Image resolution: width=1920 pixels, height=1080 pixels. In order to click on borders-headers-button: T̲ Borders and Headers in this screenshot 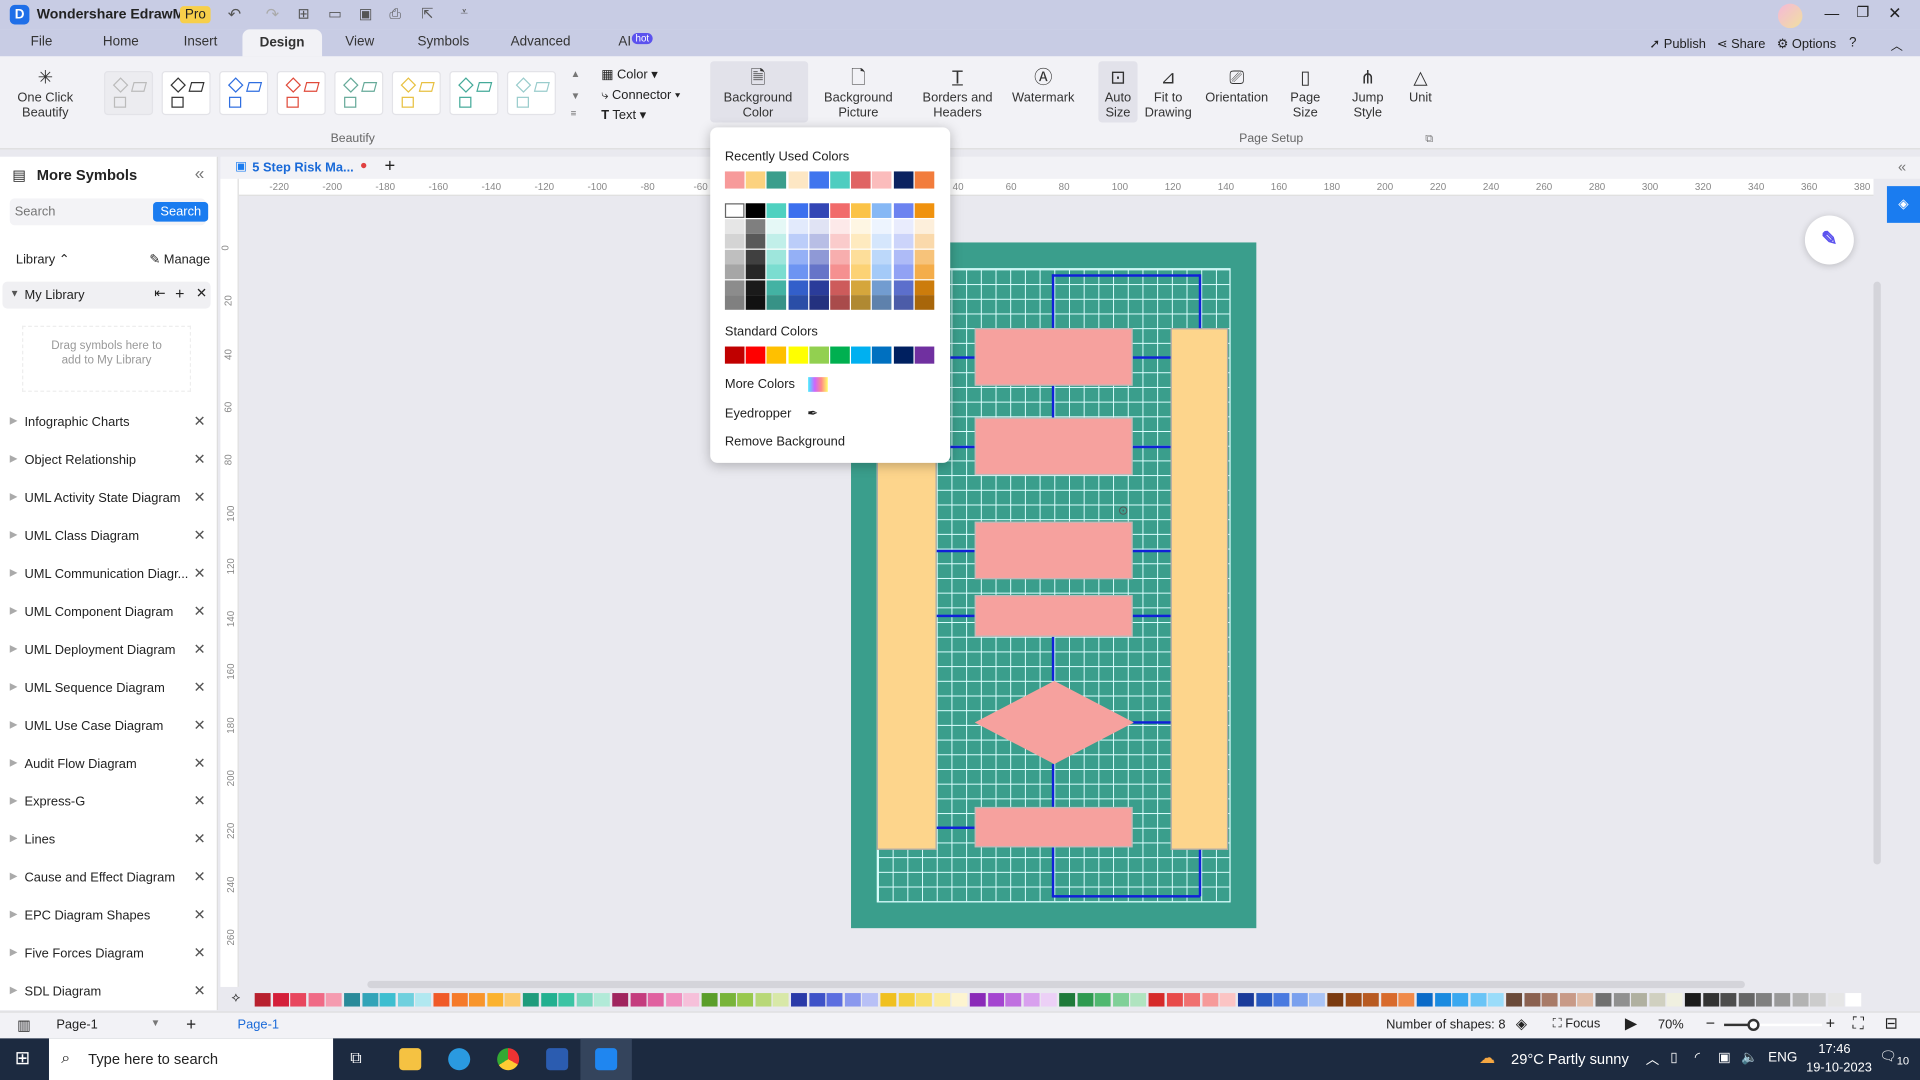, I will do `click(957, 93)`.